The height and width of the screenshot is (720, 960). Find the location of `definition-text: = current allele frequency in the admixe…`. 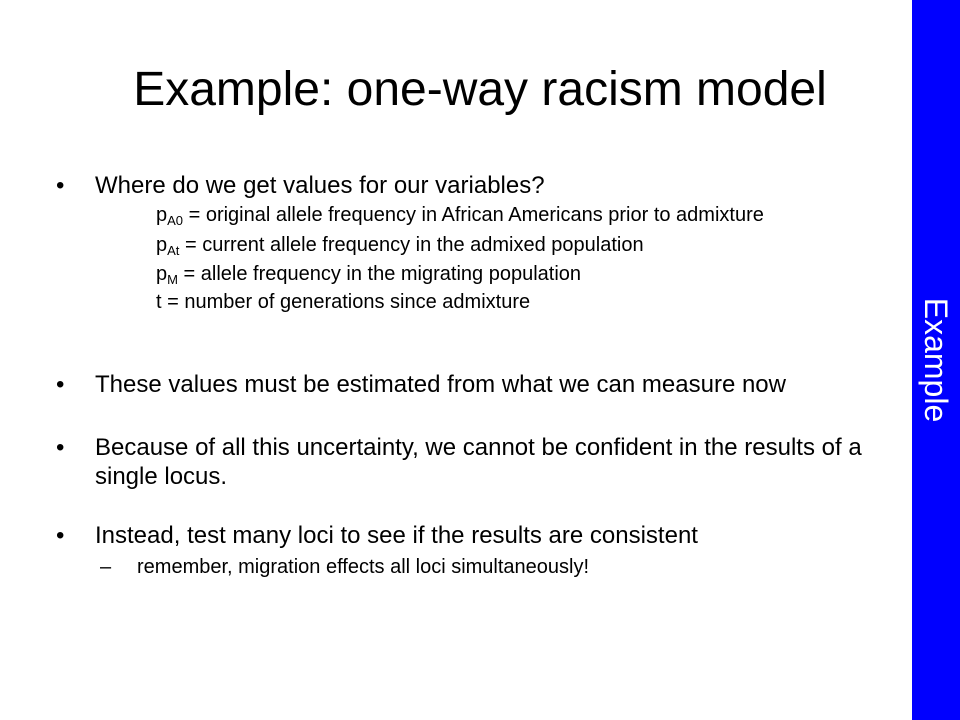

definition-text: = current allele frequency in the admixe… is located at coordinates (411, 245).